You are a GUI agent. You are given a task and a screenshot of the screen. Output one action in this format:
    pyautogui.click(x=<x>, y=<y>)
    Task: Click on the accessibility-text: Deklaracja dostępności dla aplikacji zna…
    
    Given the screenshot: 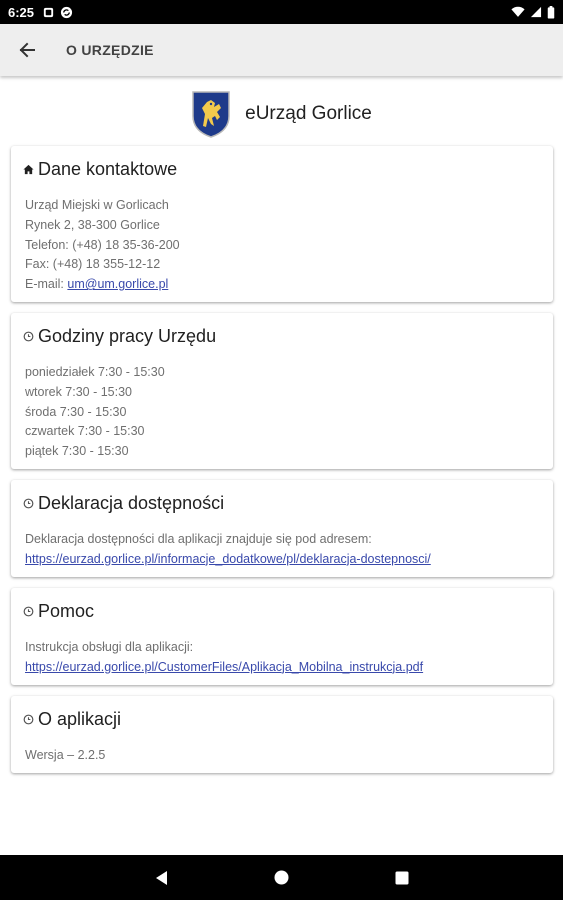 What is the action you would take?
    pyautogui.click(x=198, y=539)
    